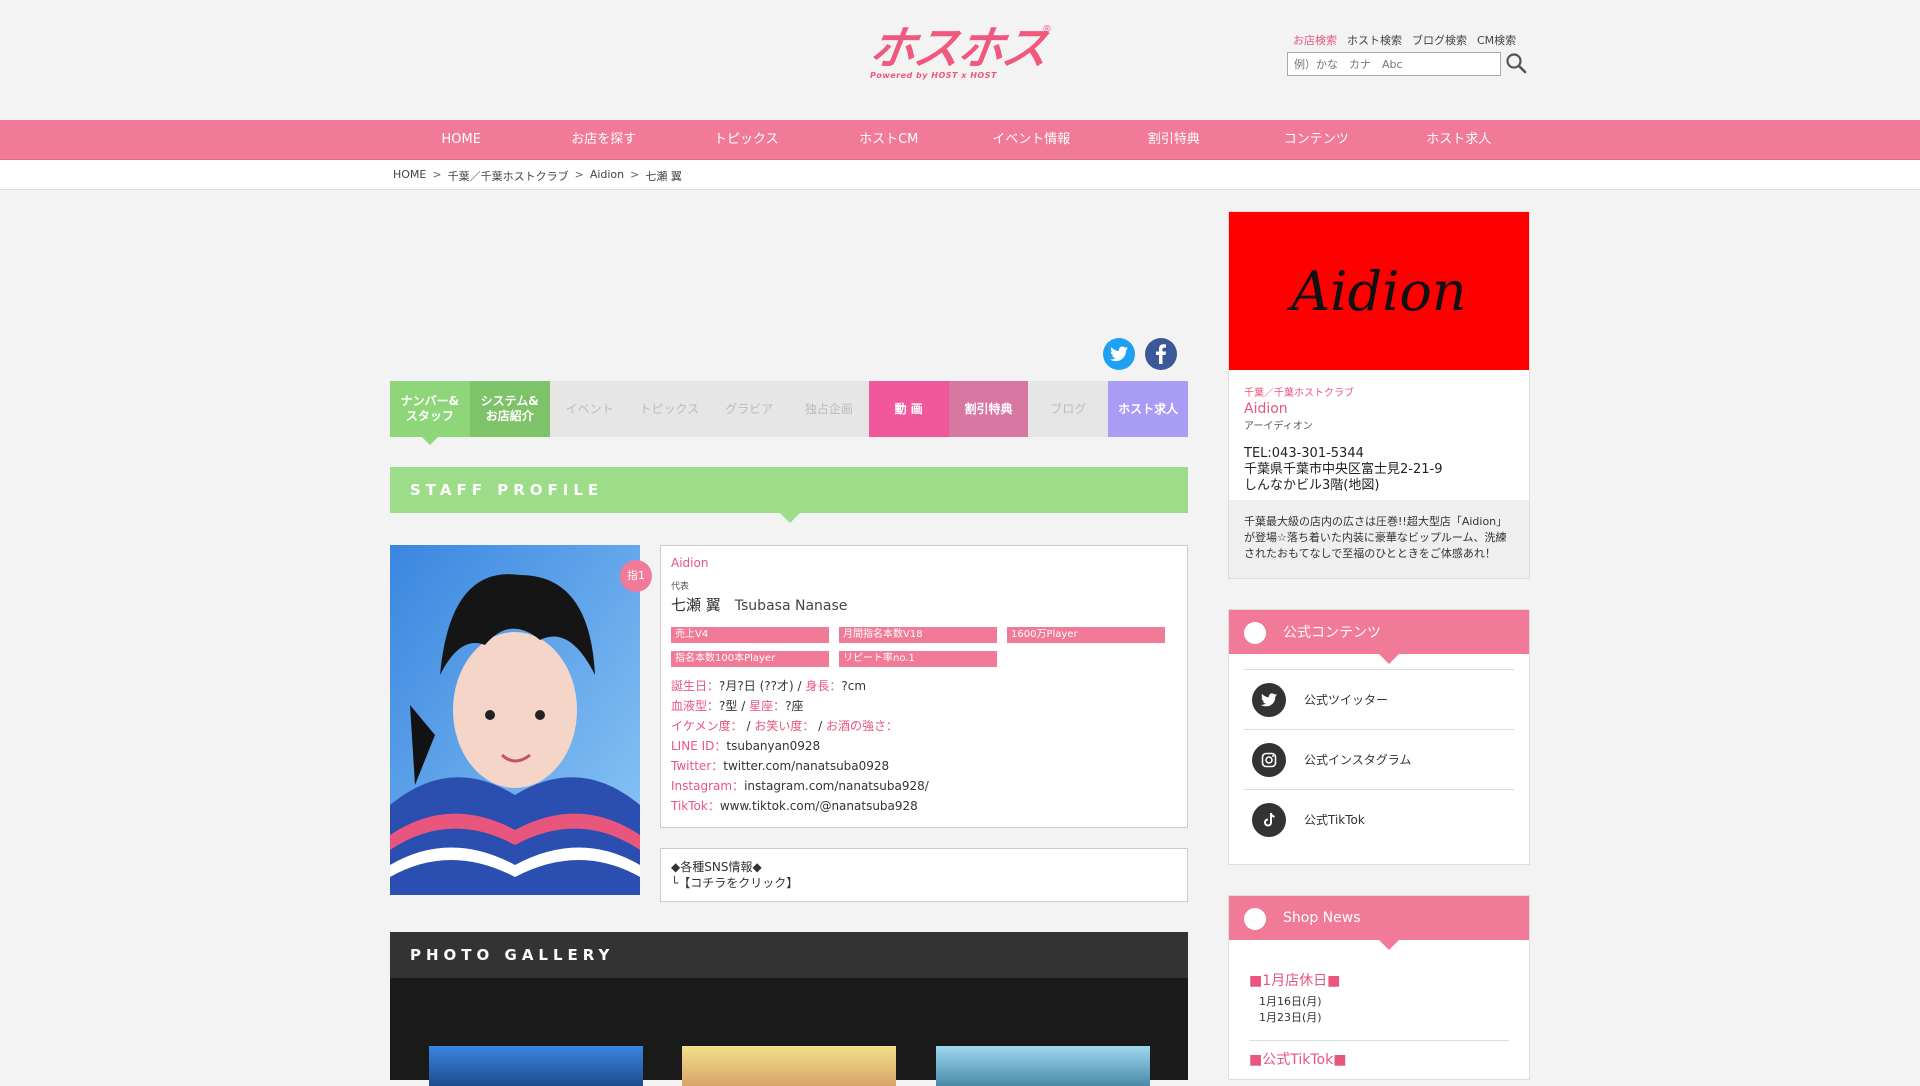 The height and width of the screenshot is (1086, 1920). I want to click on twitter-link: twitter.com/nanatsuba0928, so click(806, 766).